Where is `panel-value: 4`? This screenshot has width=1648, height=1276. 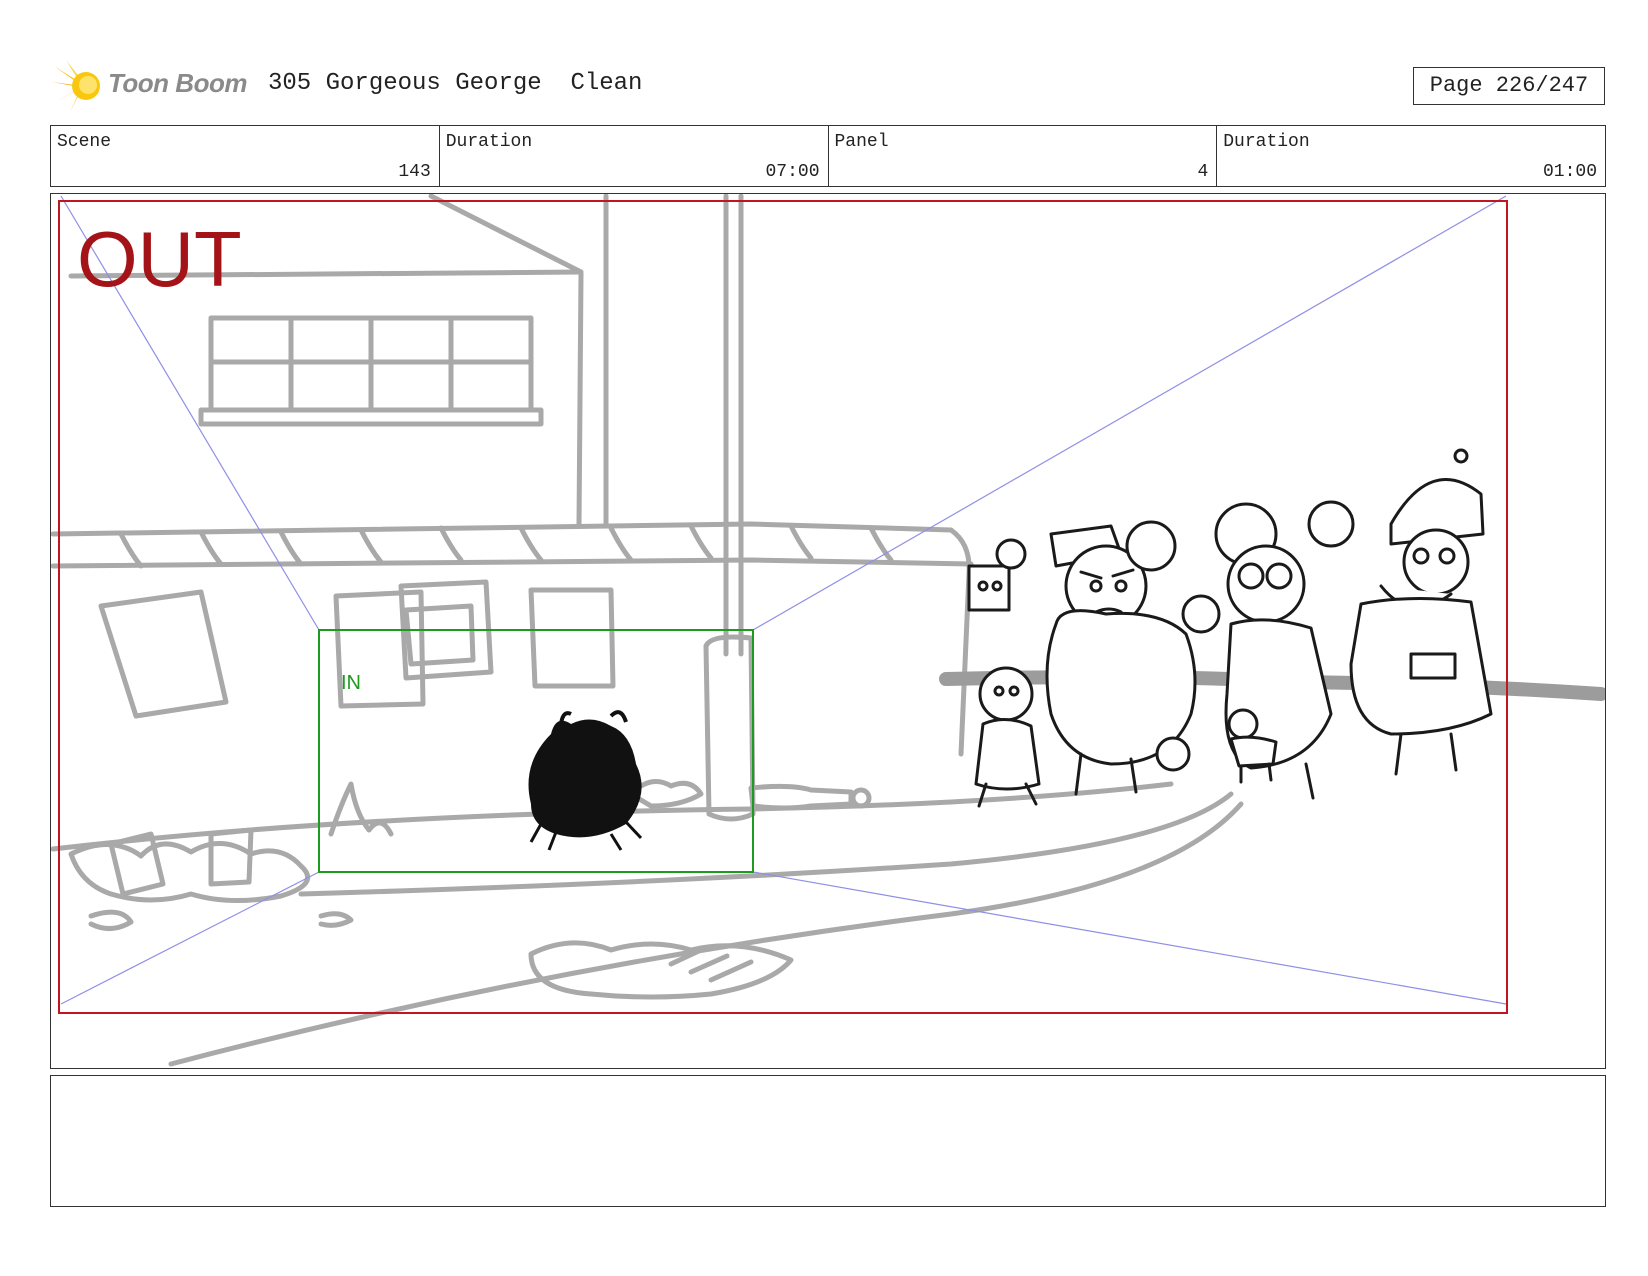 panel-value: 4 is located at coordinates (1203, 172).